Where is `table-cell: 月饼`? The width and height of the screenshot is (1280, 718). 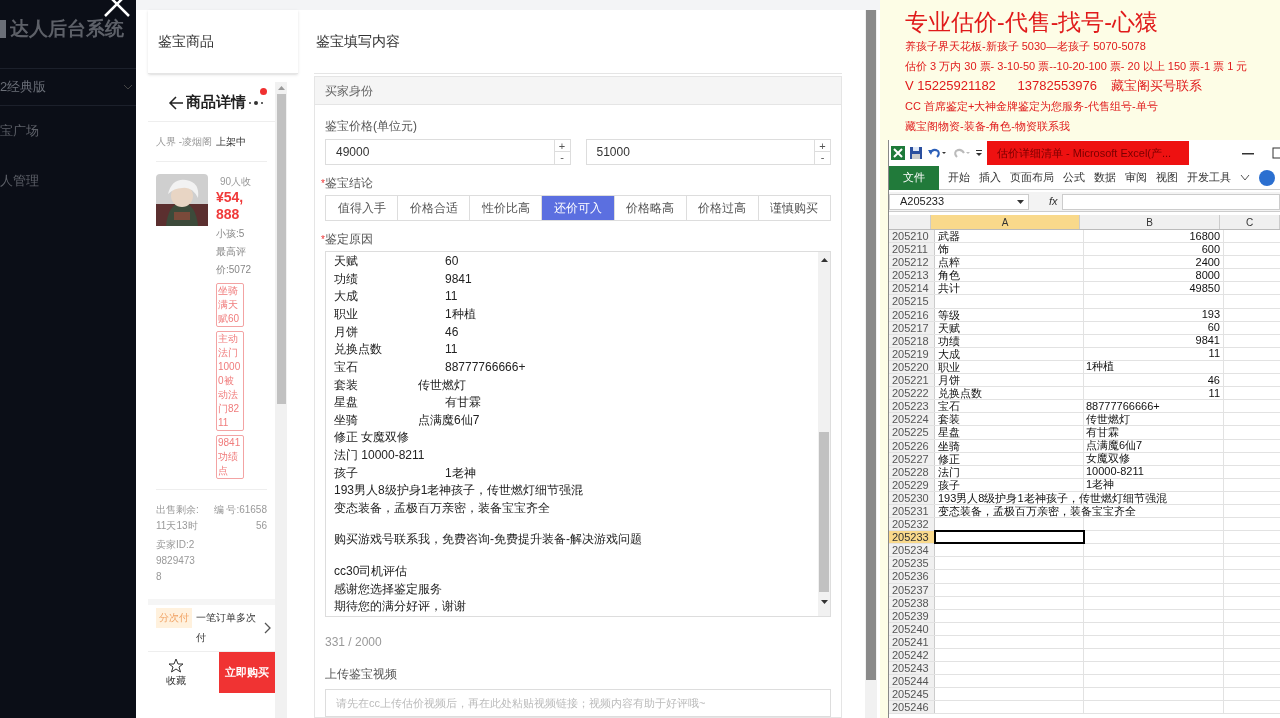
table-cell: 月饼 is located at coordinates (949, 381).